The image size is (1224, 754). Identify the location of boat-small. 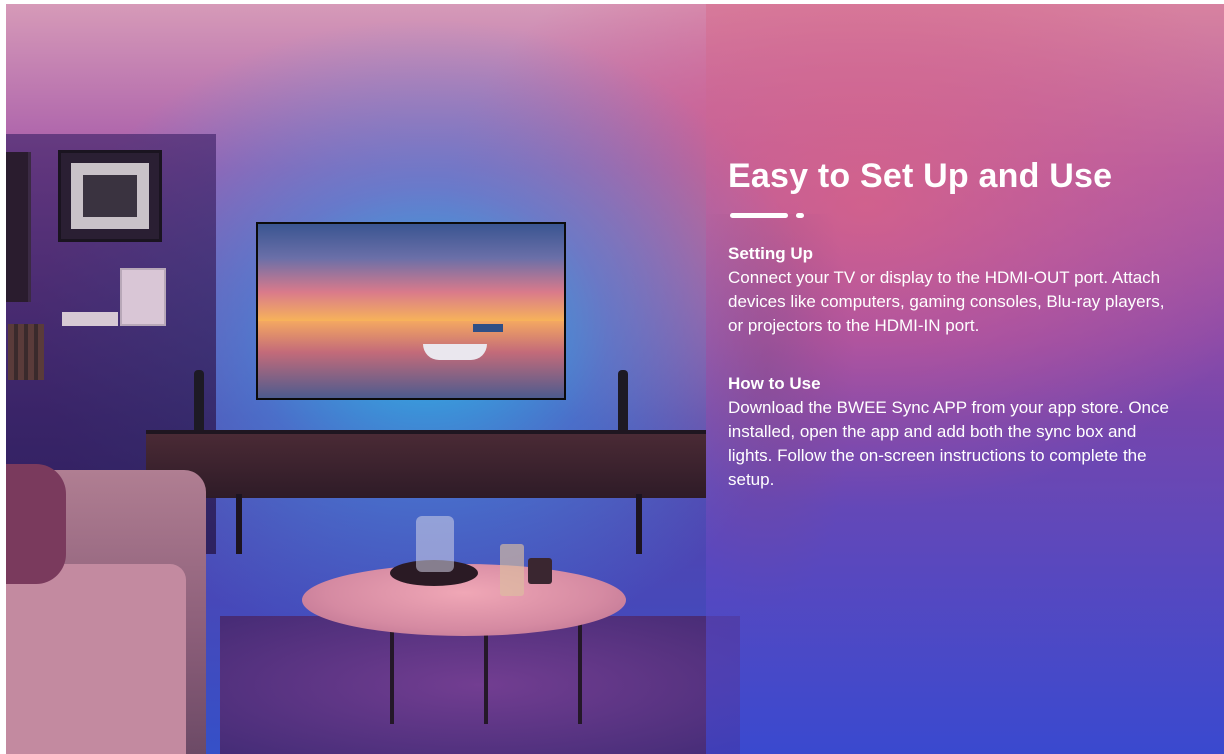
(488, 328).